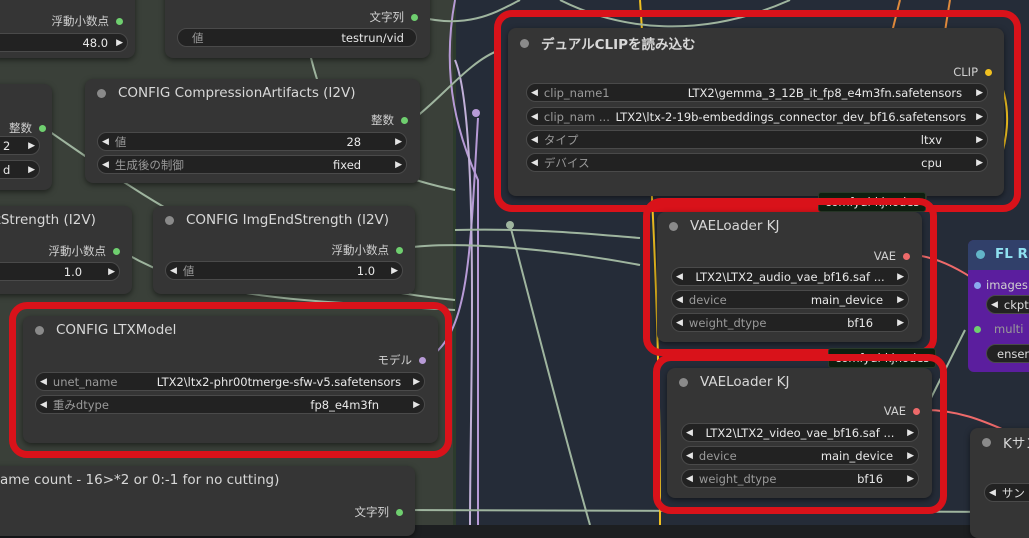  What do you see at coordinates (230, 330) in the screenshot?
I see `node-header: CONFIG LTXModel` at bounding box center [230, 330].